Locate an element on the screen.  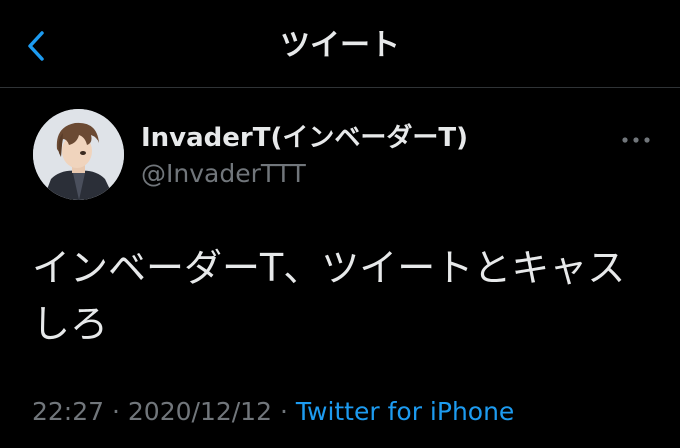
display-name: InvaderT(インベーダーT) is located at coordinates (304, 138).